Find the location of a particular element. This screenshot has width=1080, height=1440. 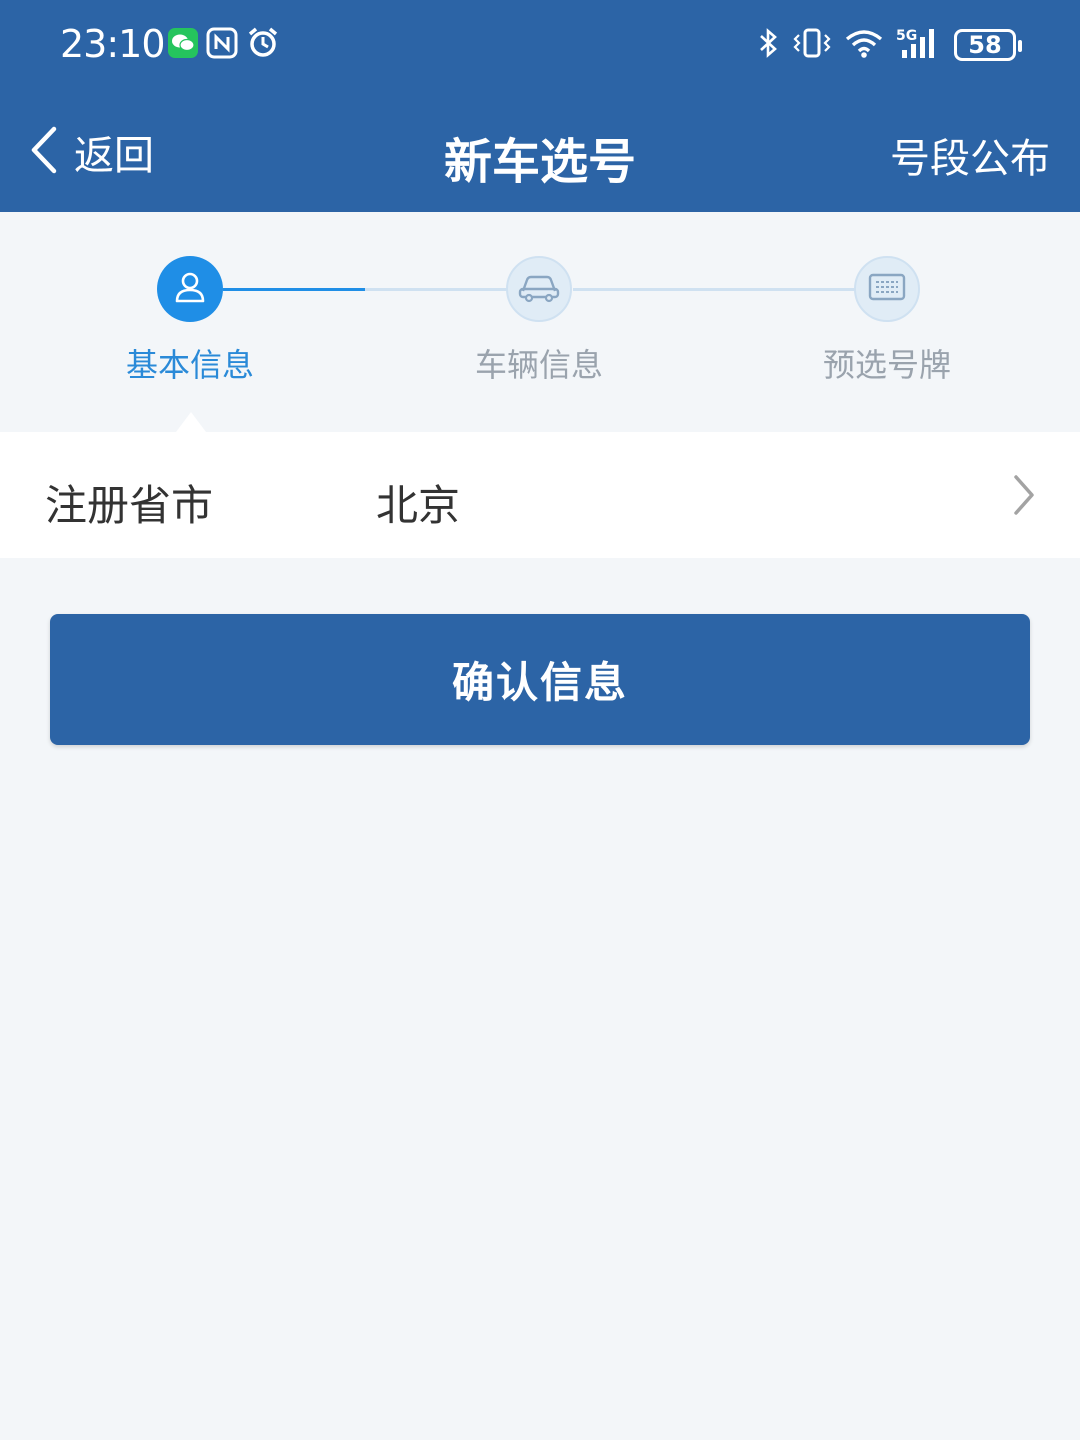

step-3-circle is located at coordinates (887, 289).